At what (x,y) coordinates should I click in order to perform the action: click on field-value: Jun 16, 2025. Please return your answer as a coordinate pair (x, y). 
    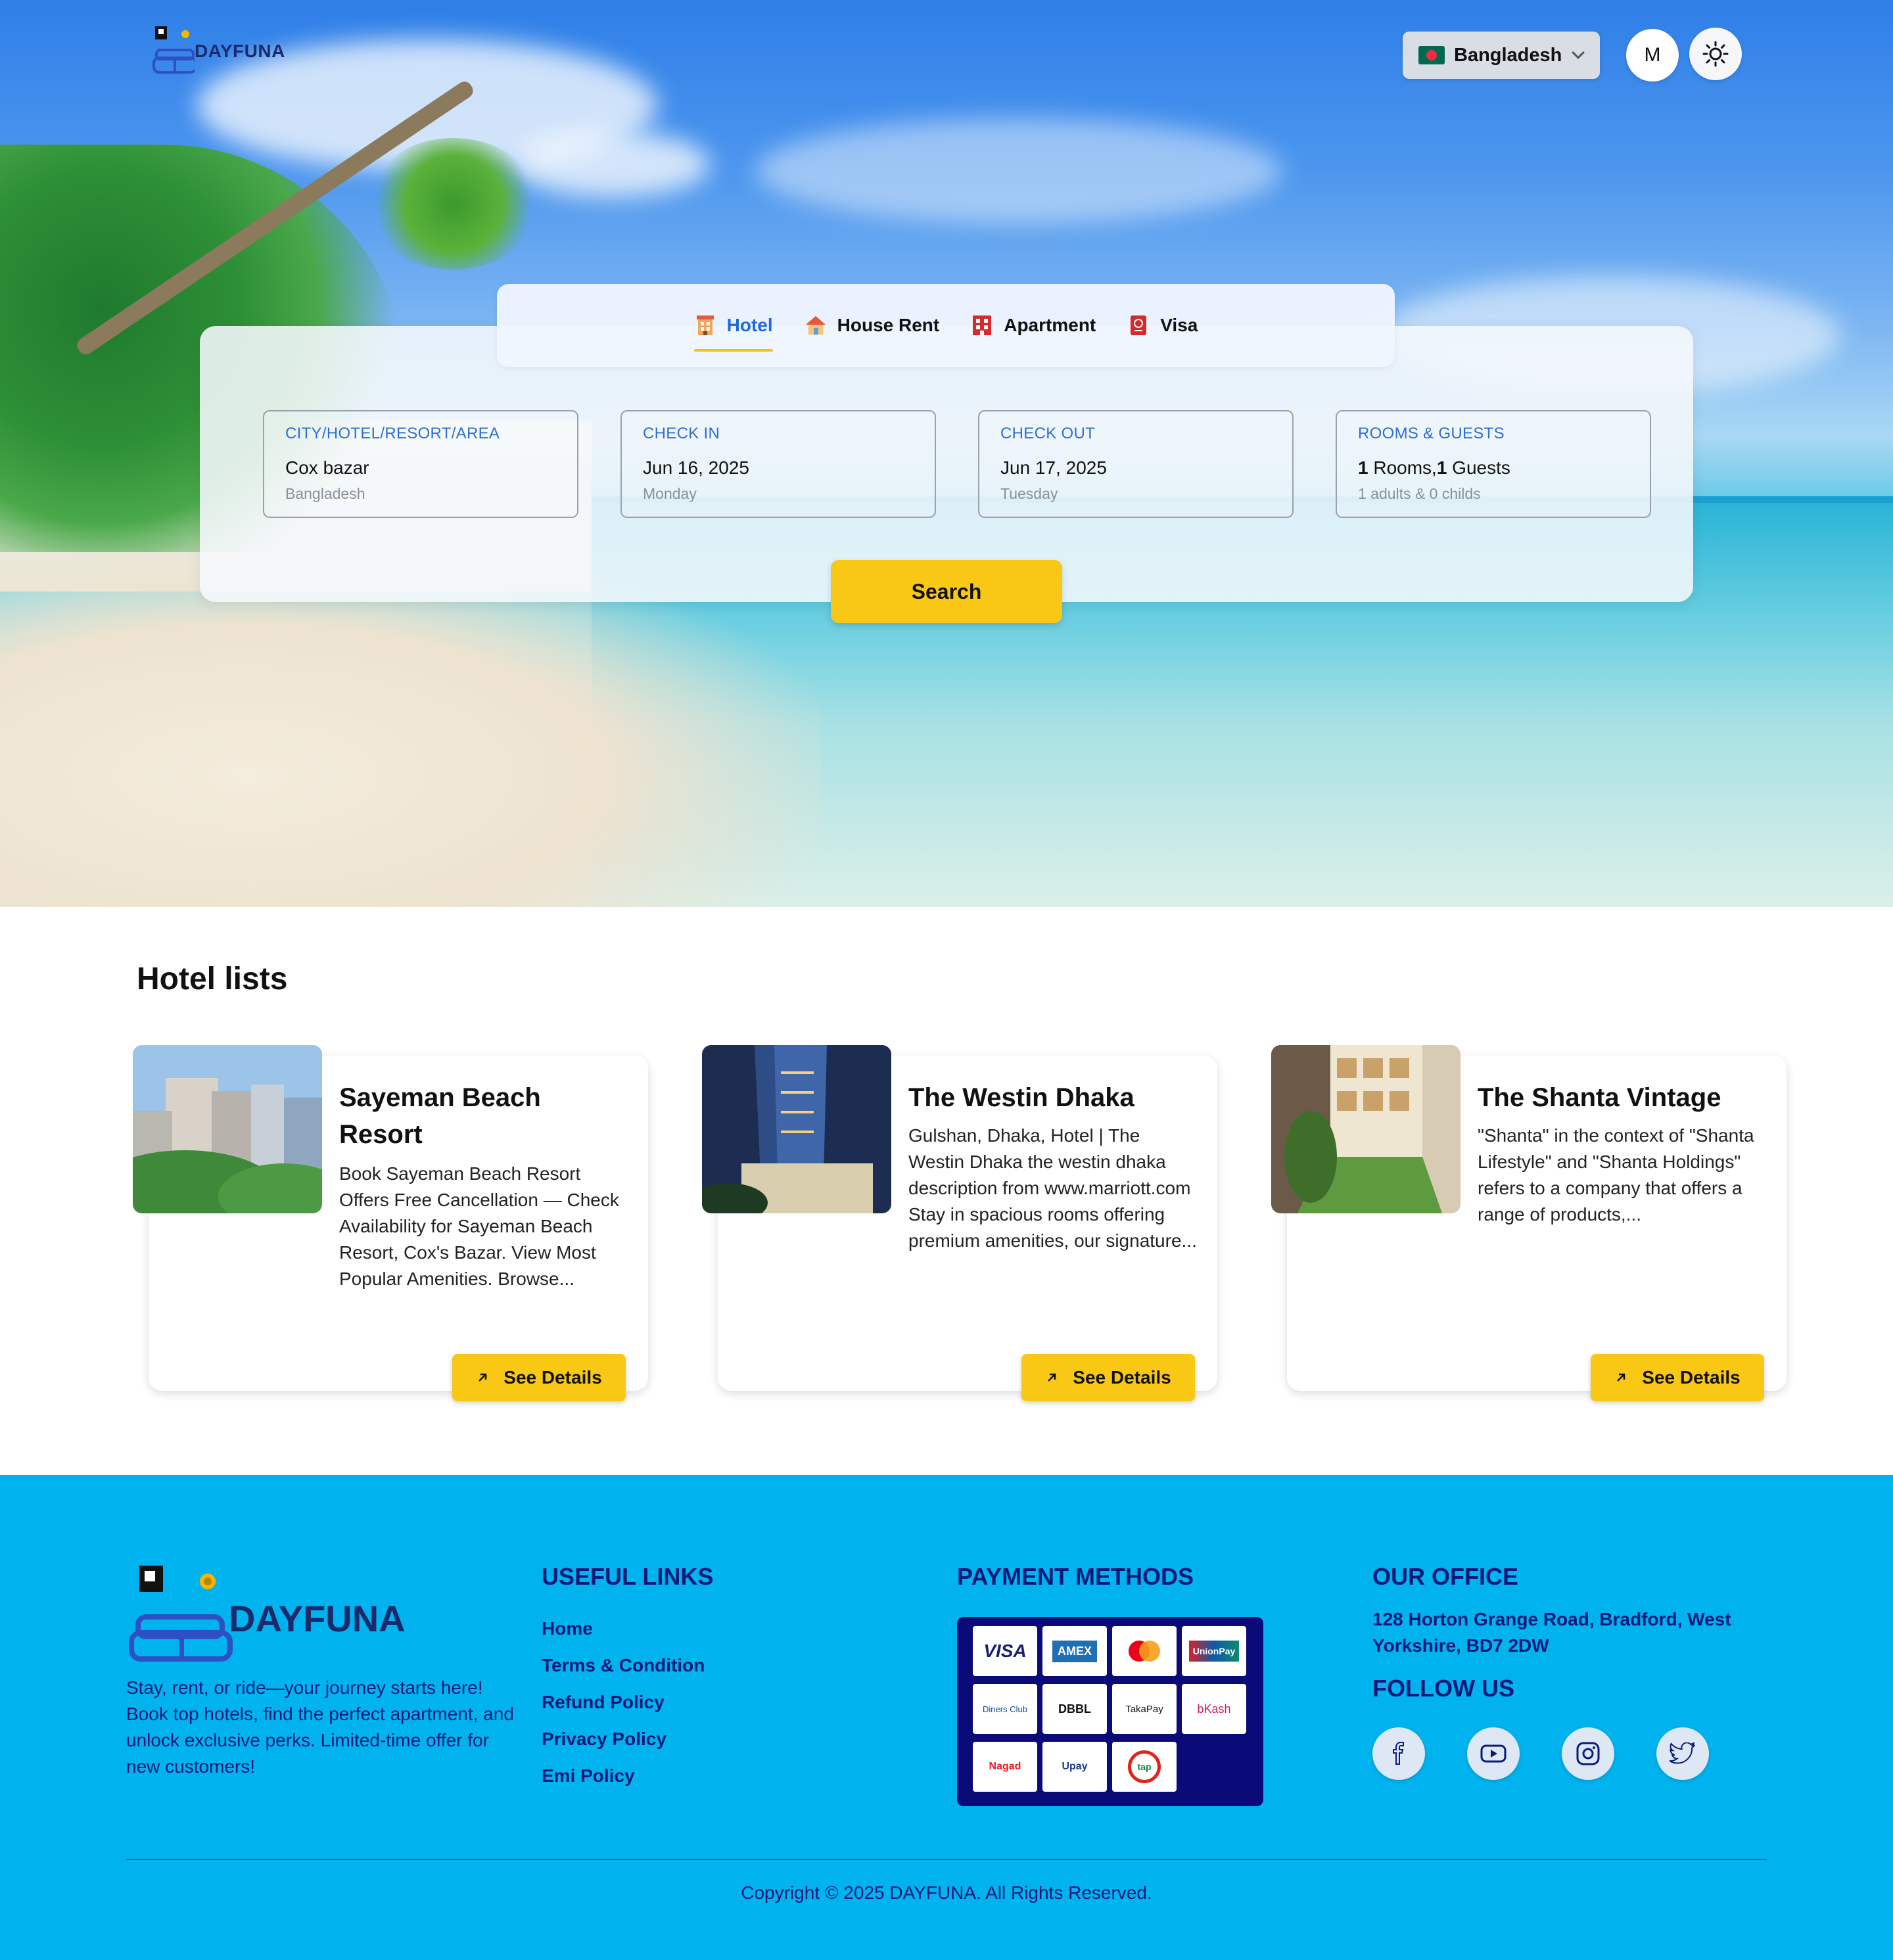
    Looking at the image, I should click on (696, 467).